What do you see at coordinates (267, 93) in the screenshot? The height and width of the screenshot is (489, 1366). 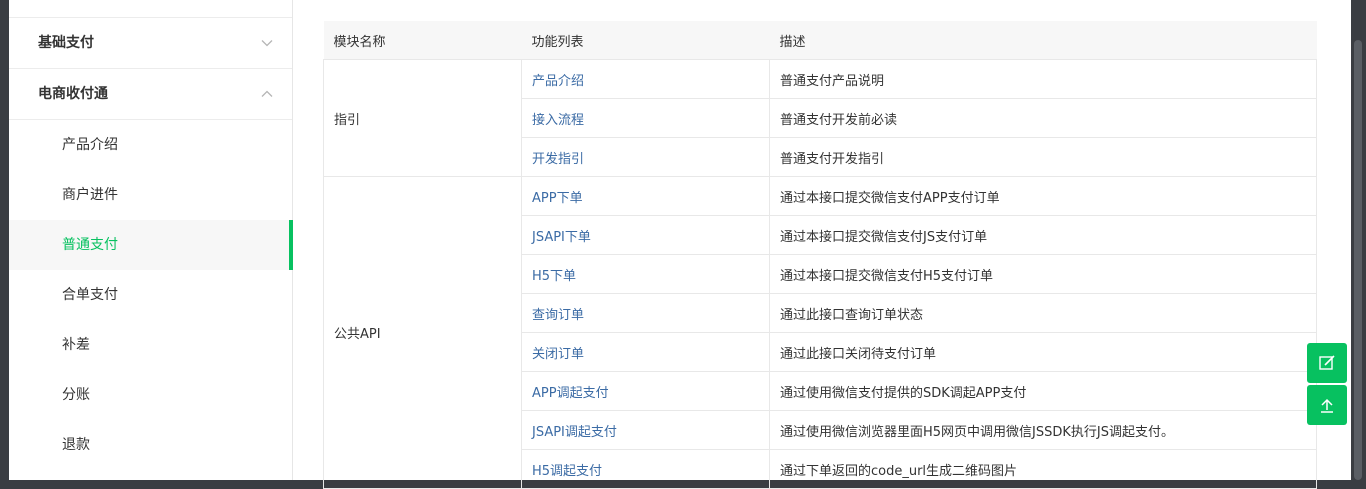 I see `chevron-up-icon` at bounding box center [267, 93].